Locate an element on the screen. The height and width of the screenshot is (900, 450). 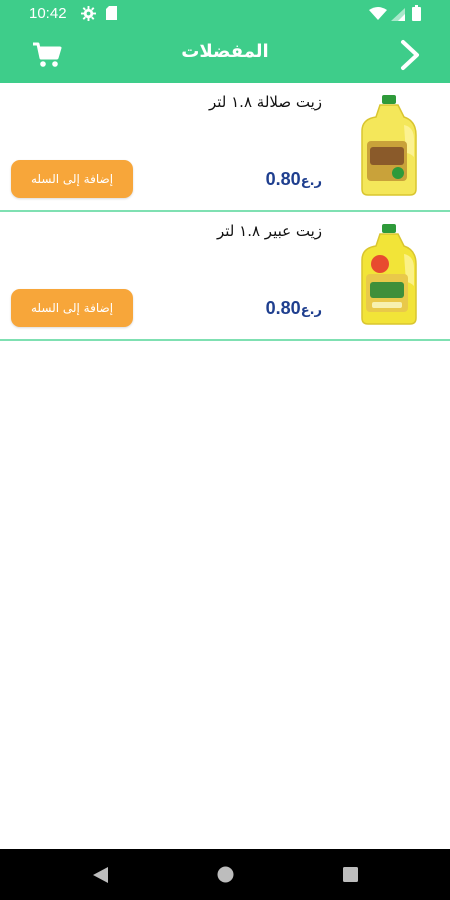
app-header: 10:42 المفضلات is located at coordinates (225, 41).